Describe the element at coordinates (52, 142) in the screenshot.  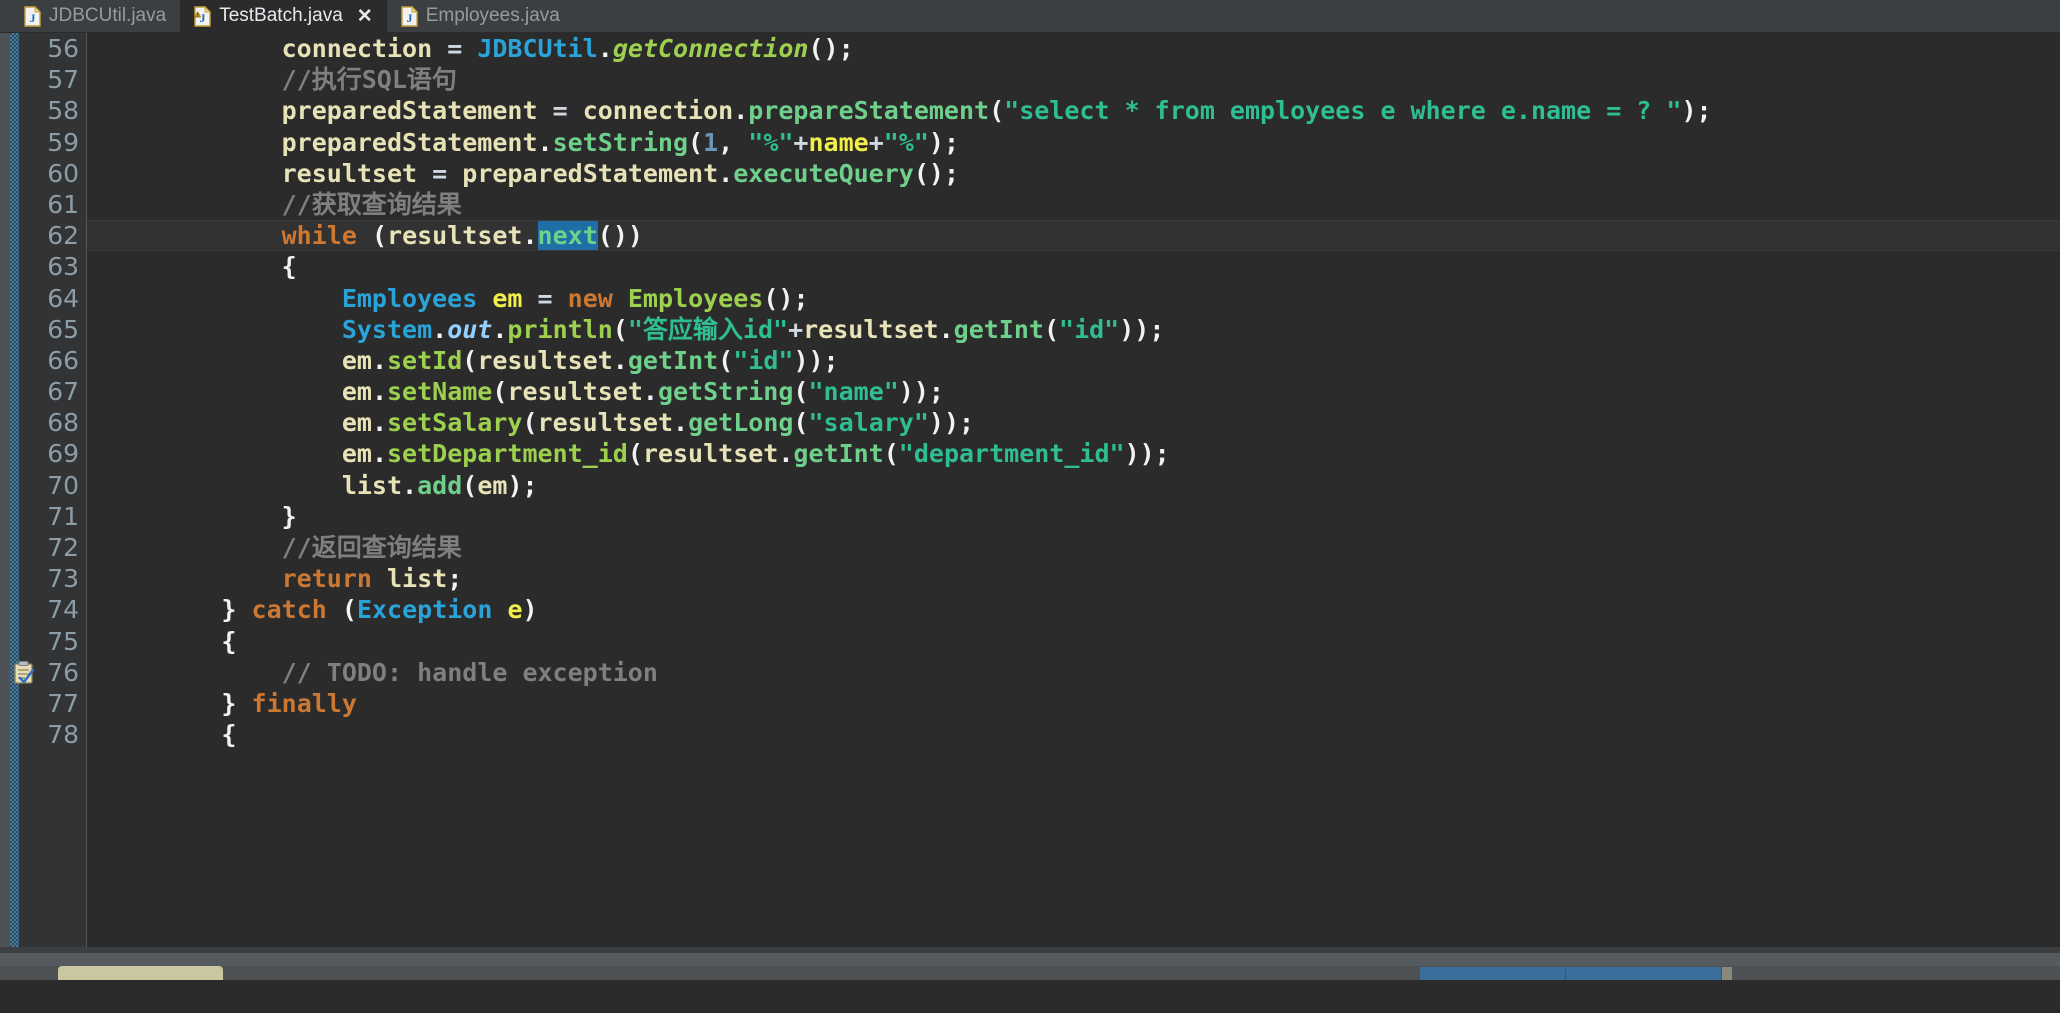
I see `line-number: 59` at that location.